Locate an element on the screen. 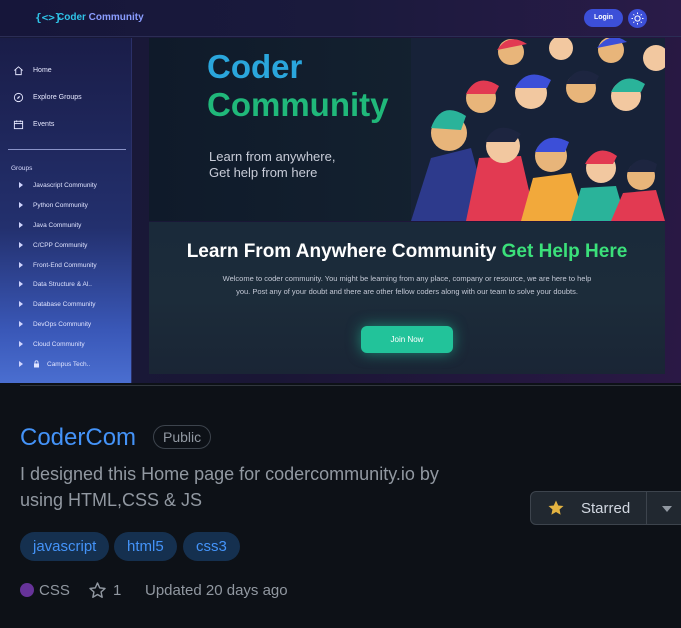 Image resolution: width=681 pixels, height=628 pixels. sun-icon is located at coordinates (637, 18).